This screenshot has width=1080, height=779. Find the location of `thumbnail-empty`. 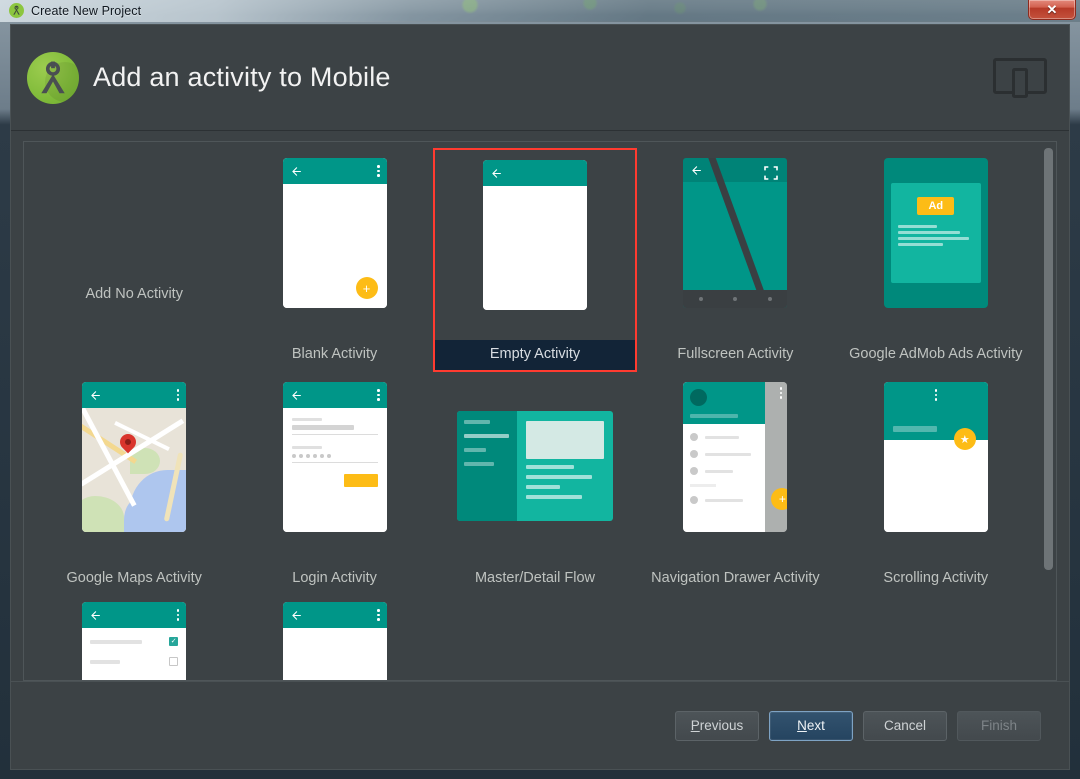

thumbnail-empty is located at coordinates (534, 244).